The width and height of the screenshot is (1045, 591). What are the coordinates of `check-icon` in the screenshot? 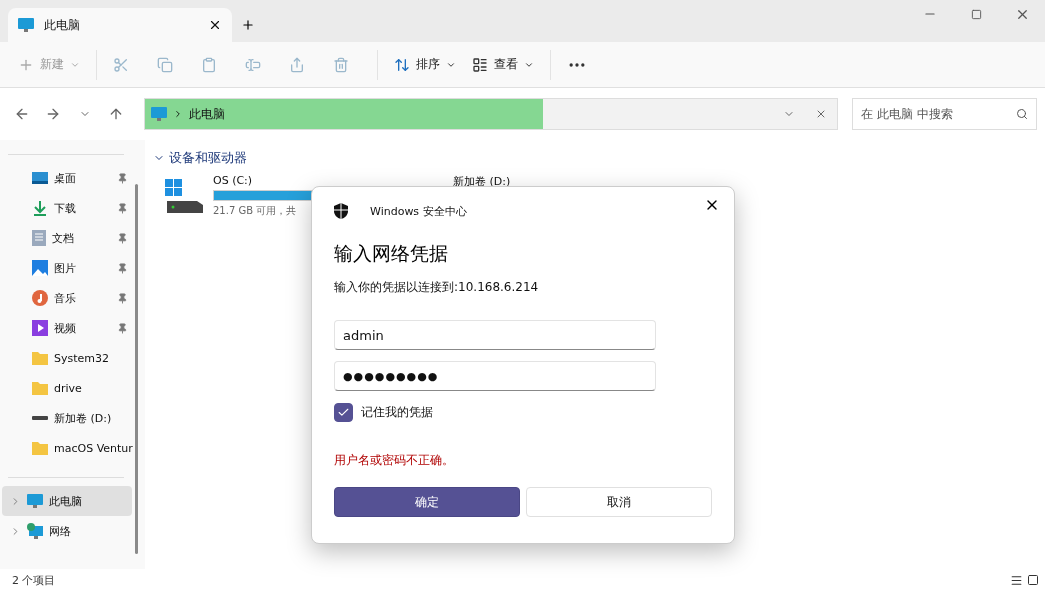 It's located at (343, 412).